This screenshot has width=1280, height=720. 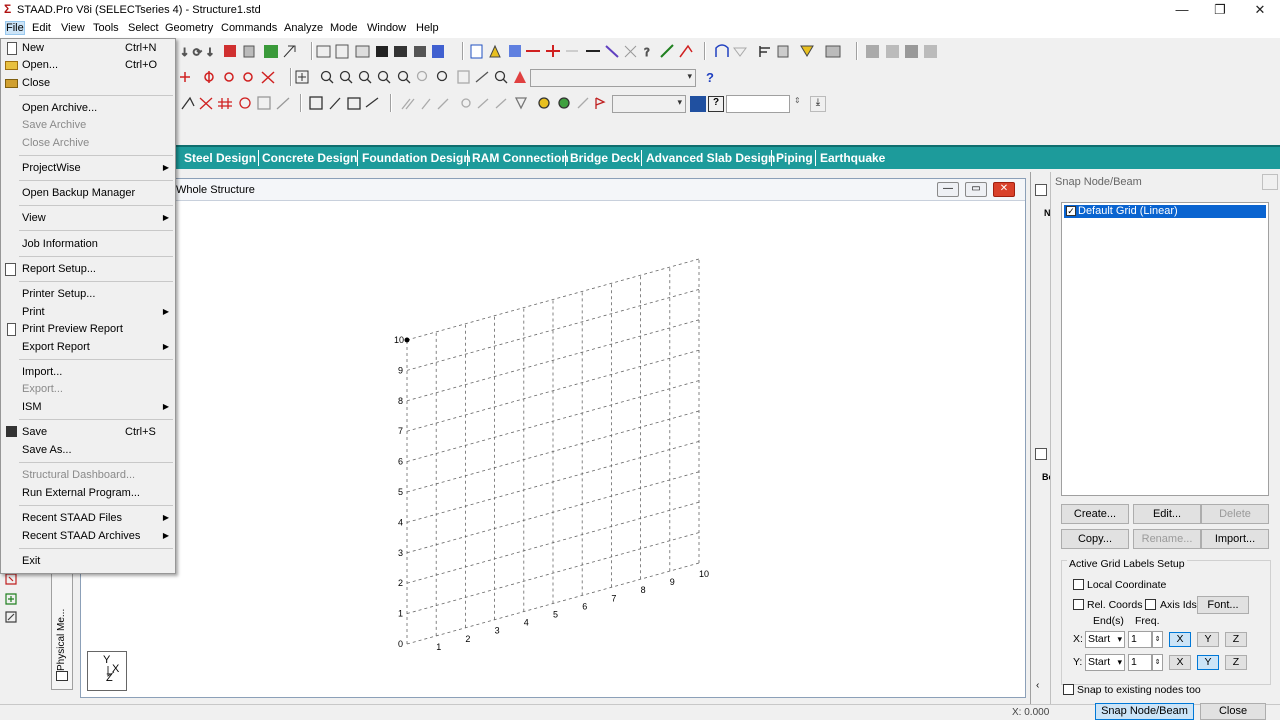 What do you see at coordinates (1235, 514) in the screenshot?
I see `delete-grid-button: Delete` at bounding box center [1235, 514].